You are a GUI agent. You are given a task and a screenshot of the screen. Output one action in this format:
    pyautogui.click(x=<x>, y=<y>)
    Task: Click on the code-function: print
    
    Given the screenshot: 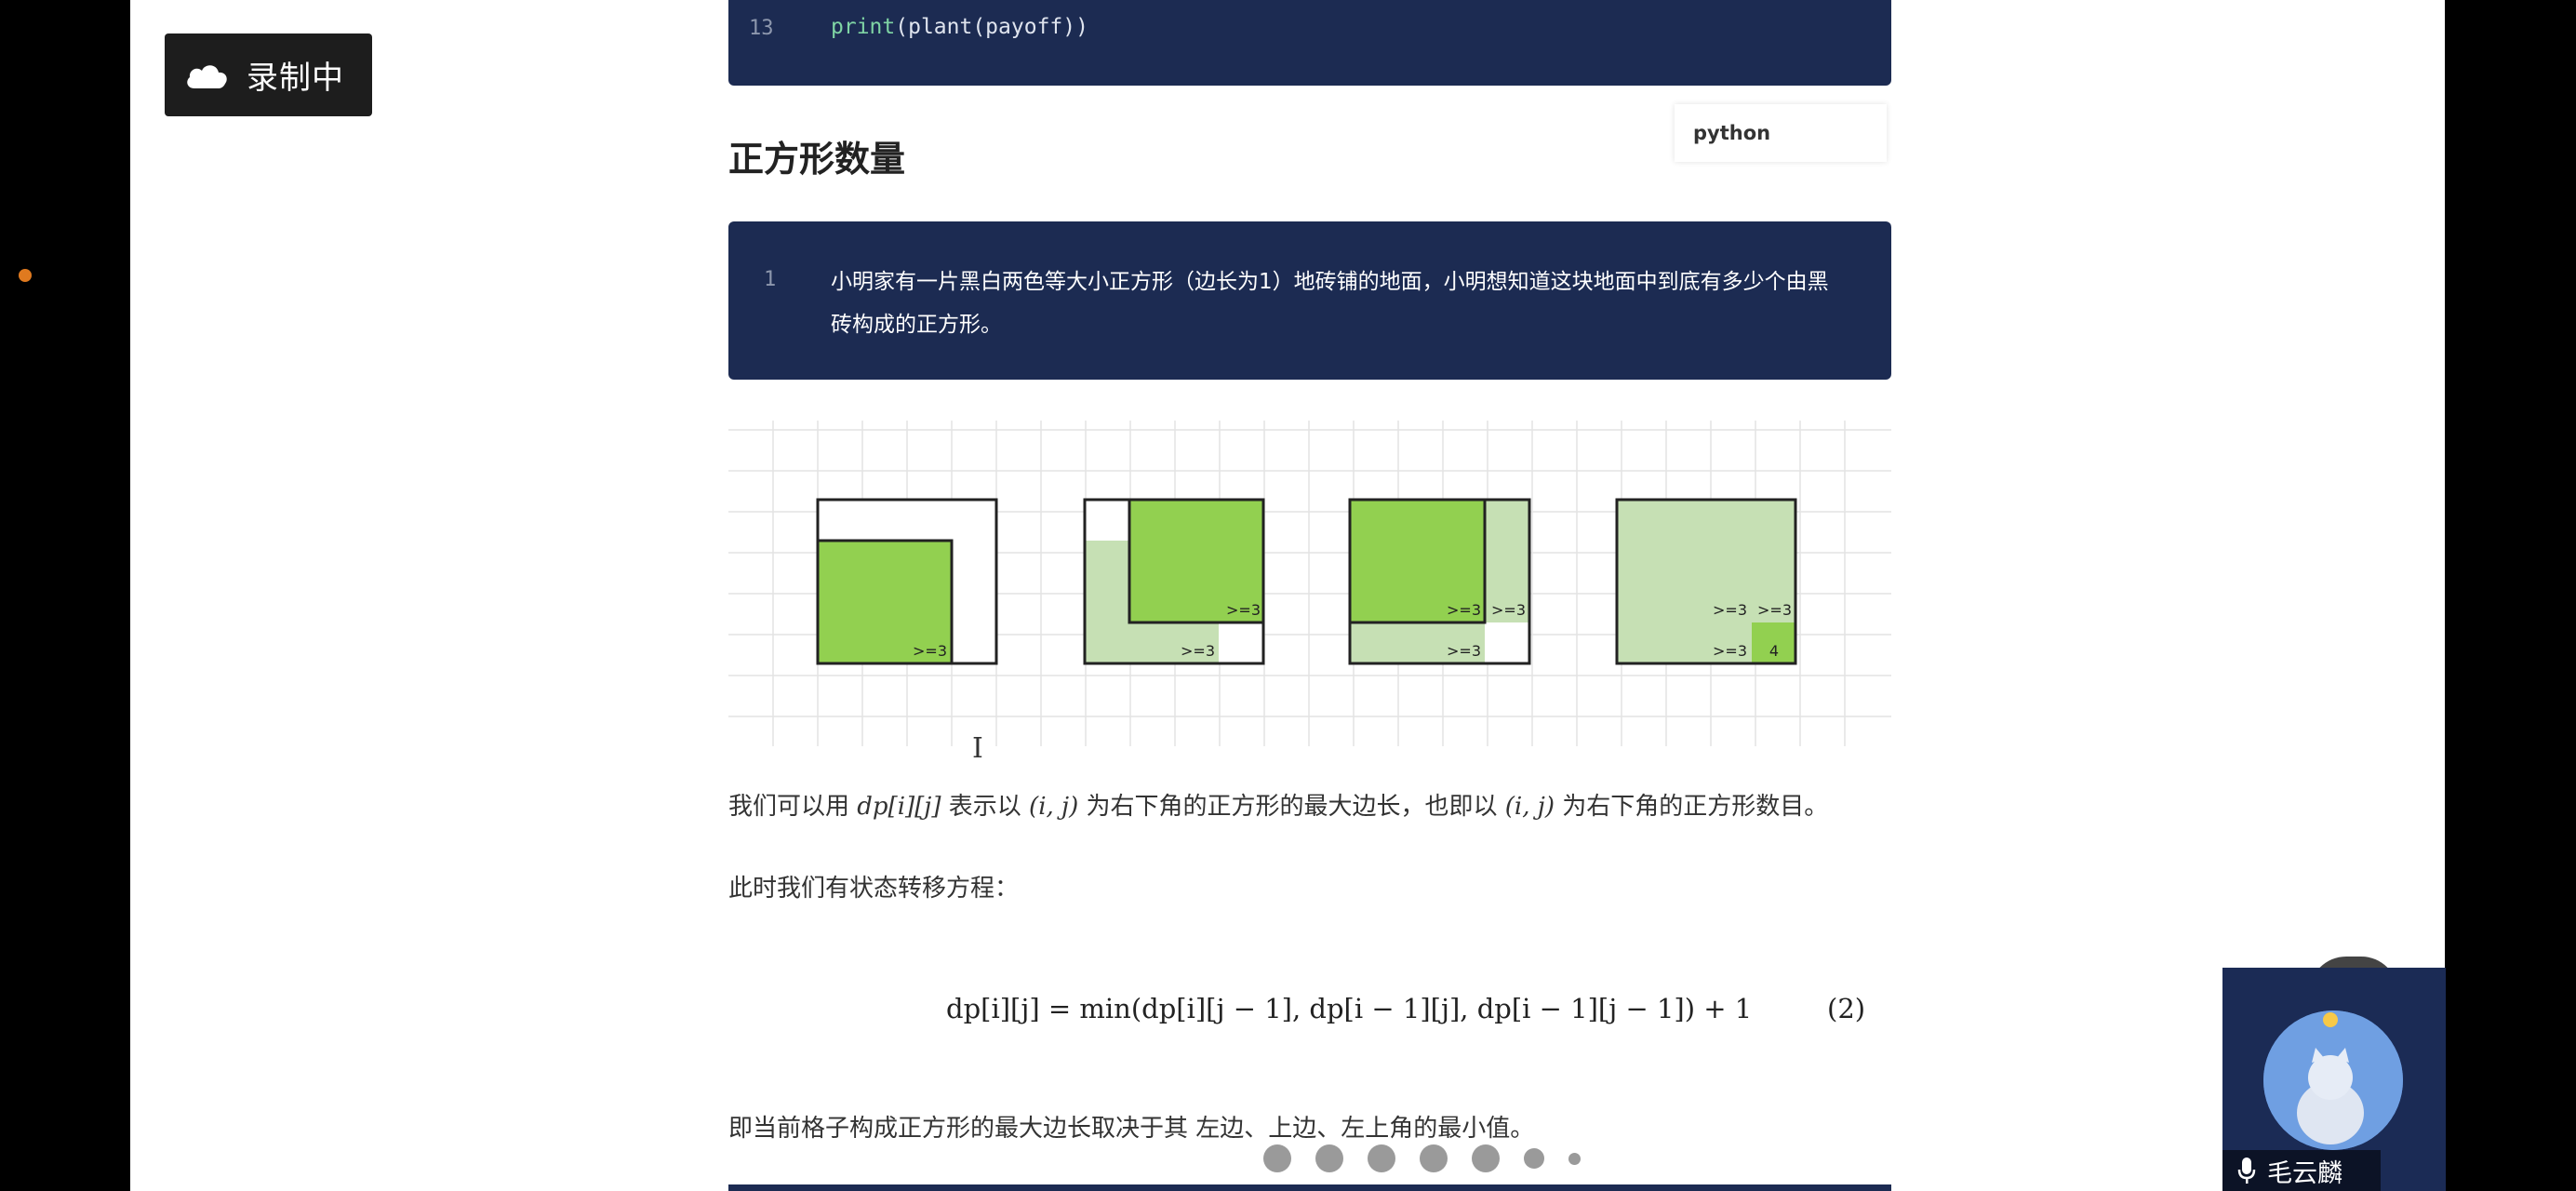 What is the action you would take?
    pyautogui.click(x=863, y=27)
    